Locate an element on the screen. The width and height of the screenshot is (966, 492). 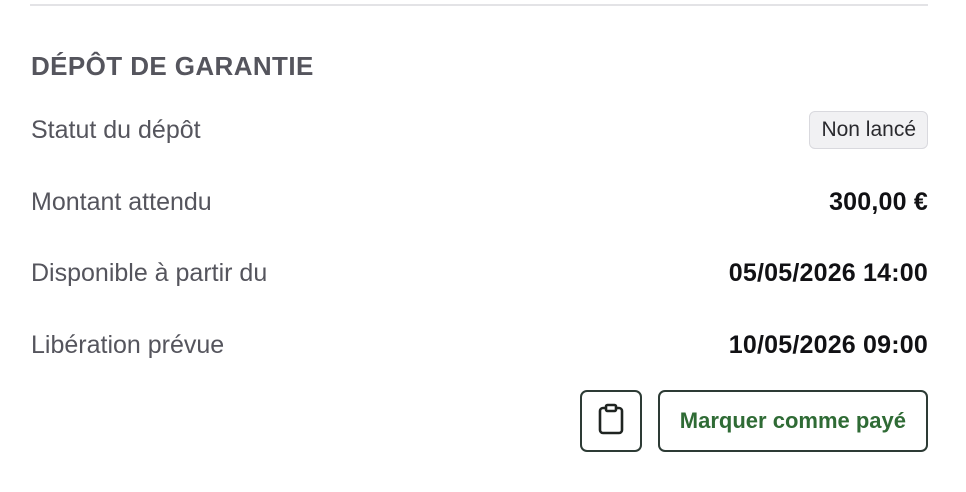
divider is located at coordinates (479, 5).